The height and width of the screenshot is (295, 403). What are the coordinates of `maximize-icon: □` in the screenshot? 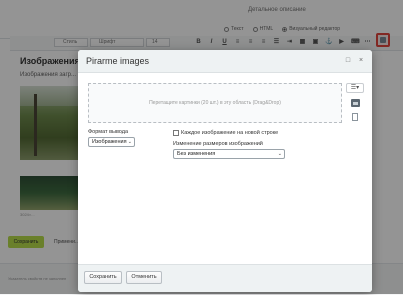 It's located at (348, 61).